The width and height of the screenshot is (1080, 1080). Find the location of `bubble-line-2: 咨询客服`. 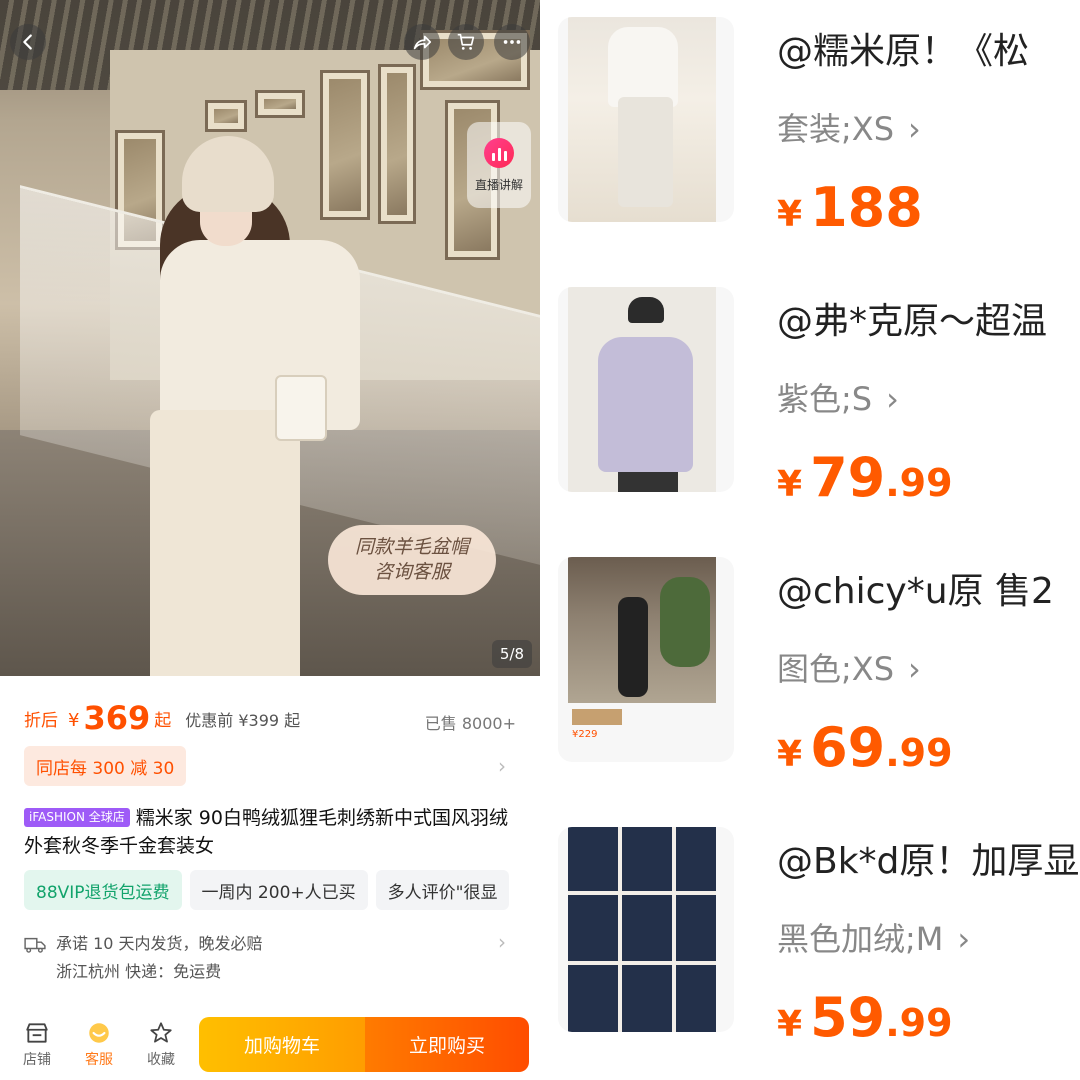

bubble-line-2: 咨询客服 is located at coordinates (411, 572).